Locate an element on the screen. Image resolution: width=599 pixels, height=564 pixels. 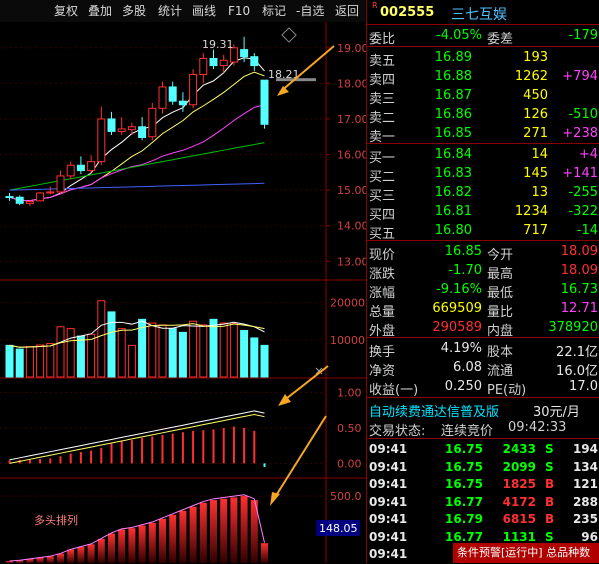
price-tick-label: 17.00 is located at coordinates (351, 119).